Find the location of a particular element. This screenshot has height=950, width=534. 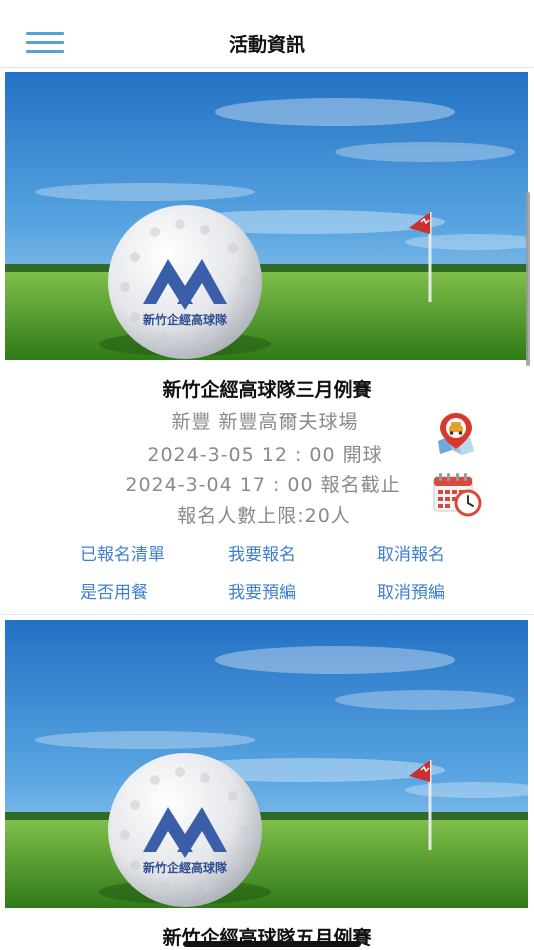

event-title: 新竹企經高球隊三月例賽 is located at coordinates (267, 390).